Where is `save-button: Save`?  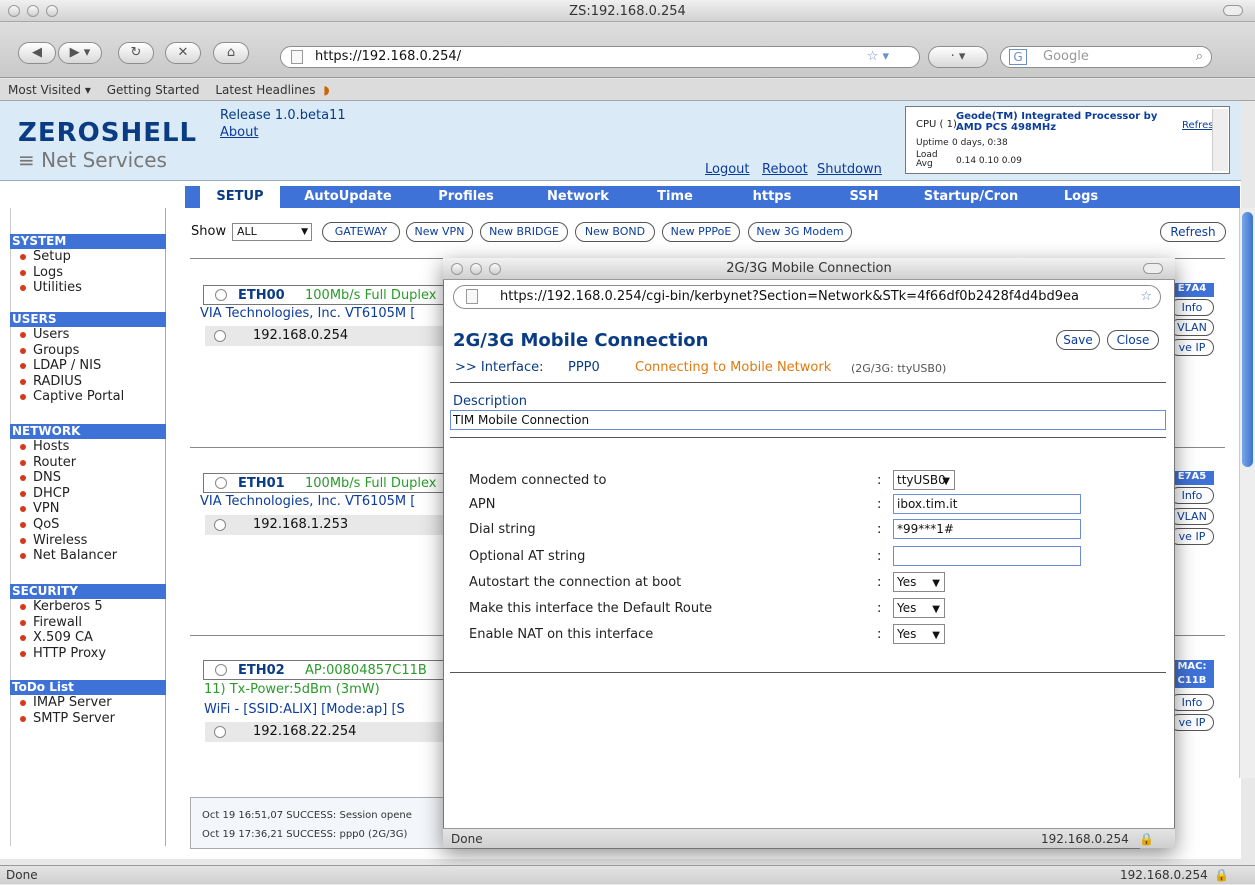
save-button: Save is located at coordinates (1078, 340).